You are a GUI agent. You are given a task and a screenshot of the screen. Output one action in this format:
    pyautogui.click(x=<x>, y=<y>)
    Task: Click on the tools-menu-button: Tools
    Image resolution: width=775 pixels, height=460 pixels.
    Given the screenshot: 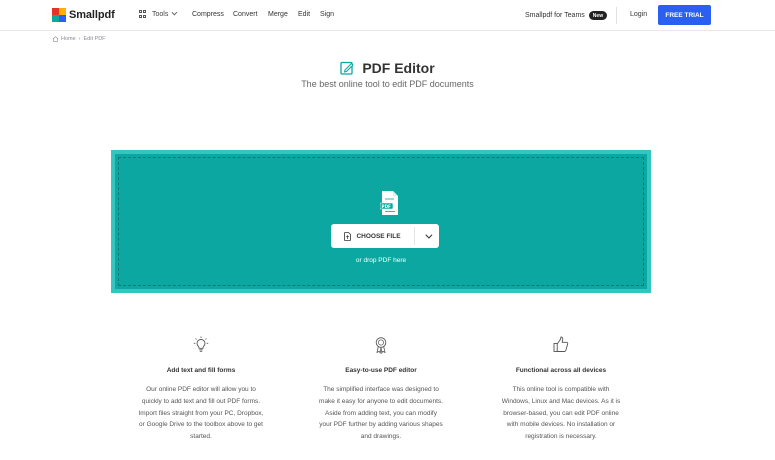 What is the action you would take?
    pyautogui.click(x=158, y=13)
    